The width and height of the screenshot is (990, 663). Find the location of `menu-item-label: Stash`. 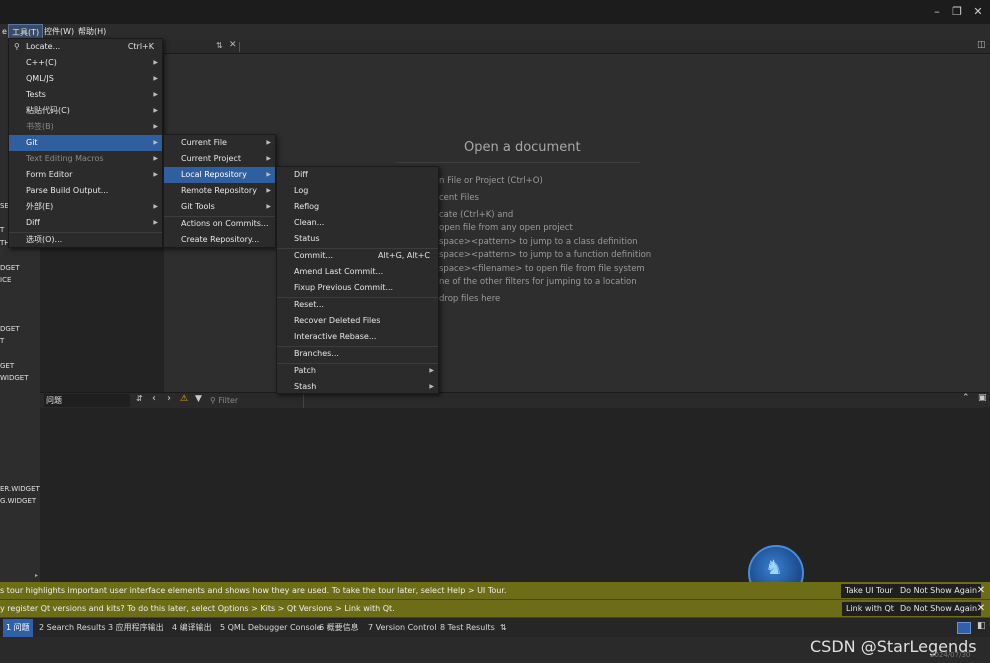

menu-item-label: Stash is located at coordinates (305, 386).